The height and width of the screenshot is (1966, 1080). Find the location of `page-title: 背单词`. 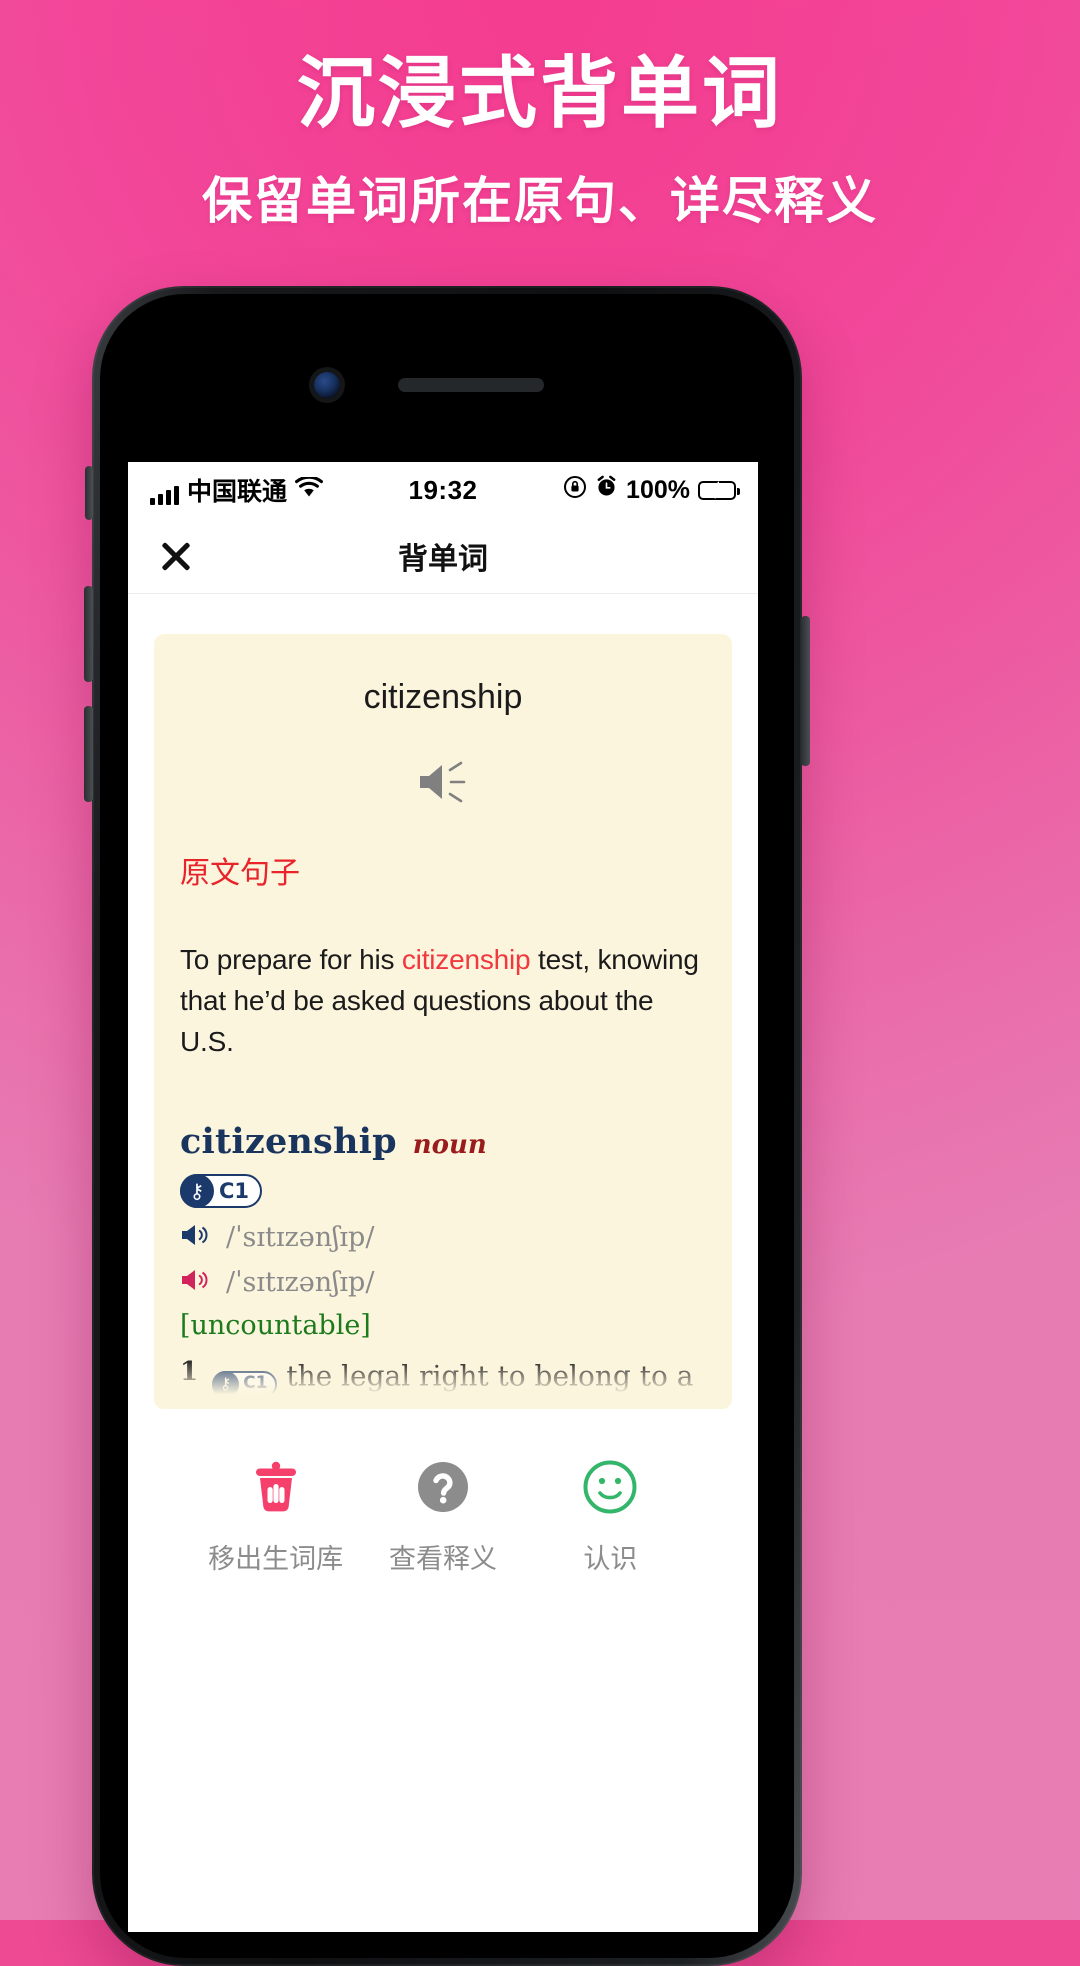

page-title: 背单词 is located at coordinates (443, 559).